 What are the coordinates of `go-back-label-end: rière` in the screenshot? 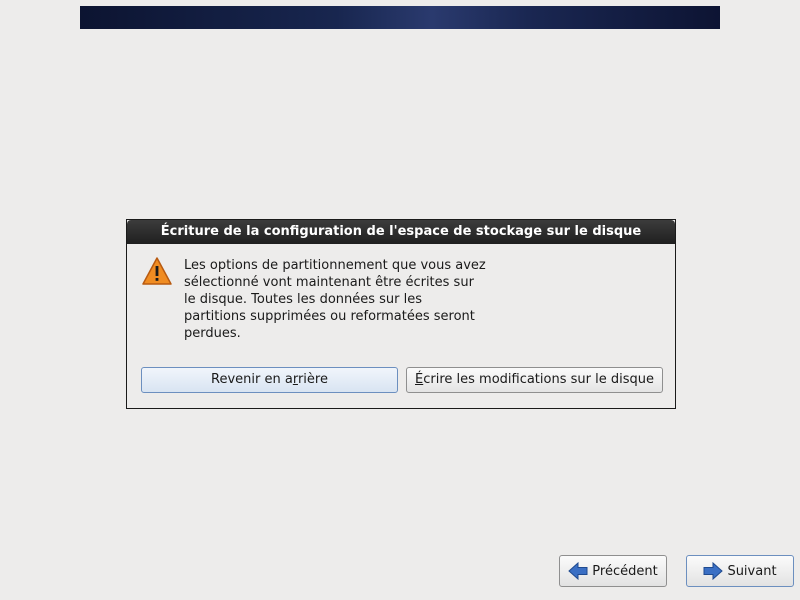 It's located at (312, 379).